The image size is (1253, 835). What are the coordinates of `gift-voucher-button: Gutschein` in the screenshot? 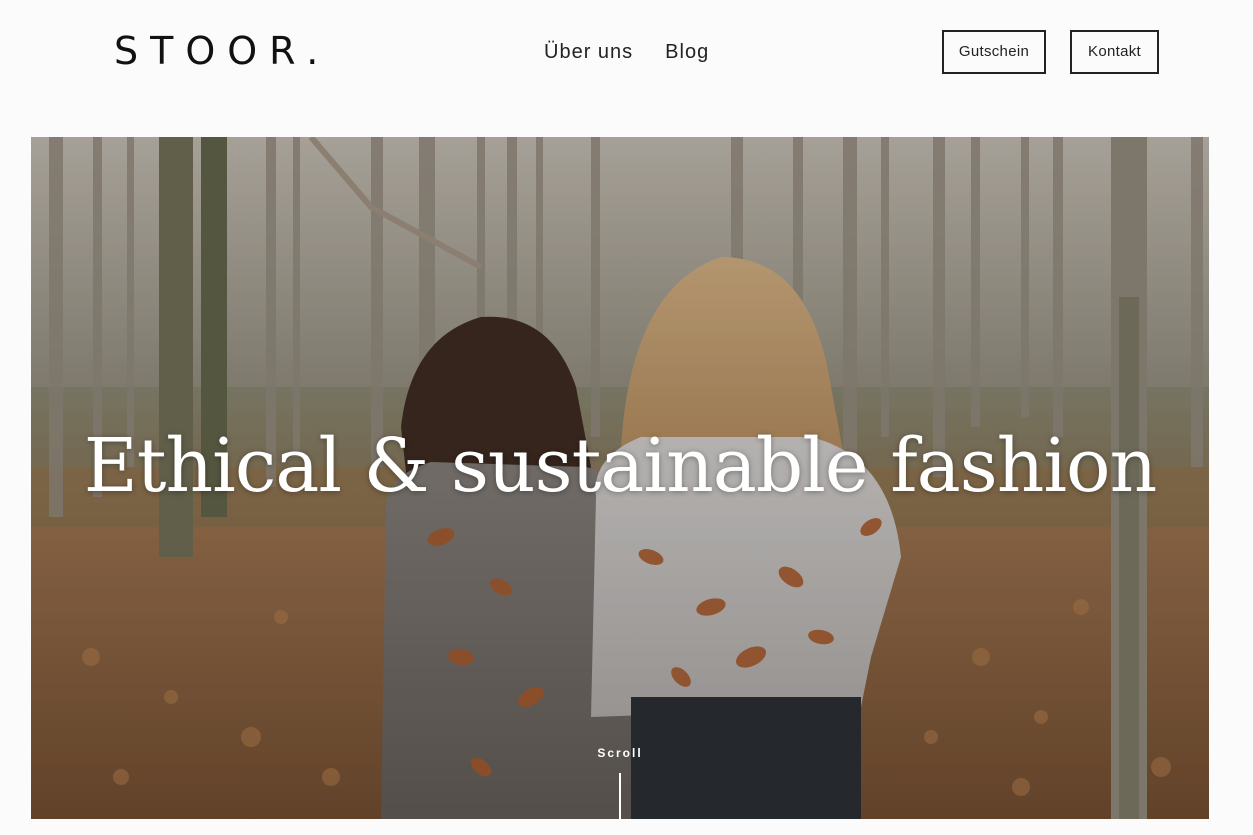 It's located at (994, 52).